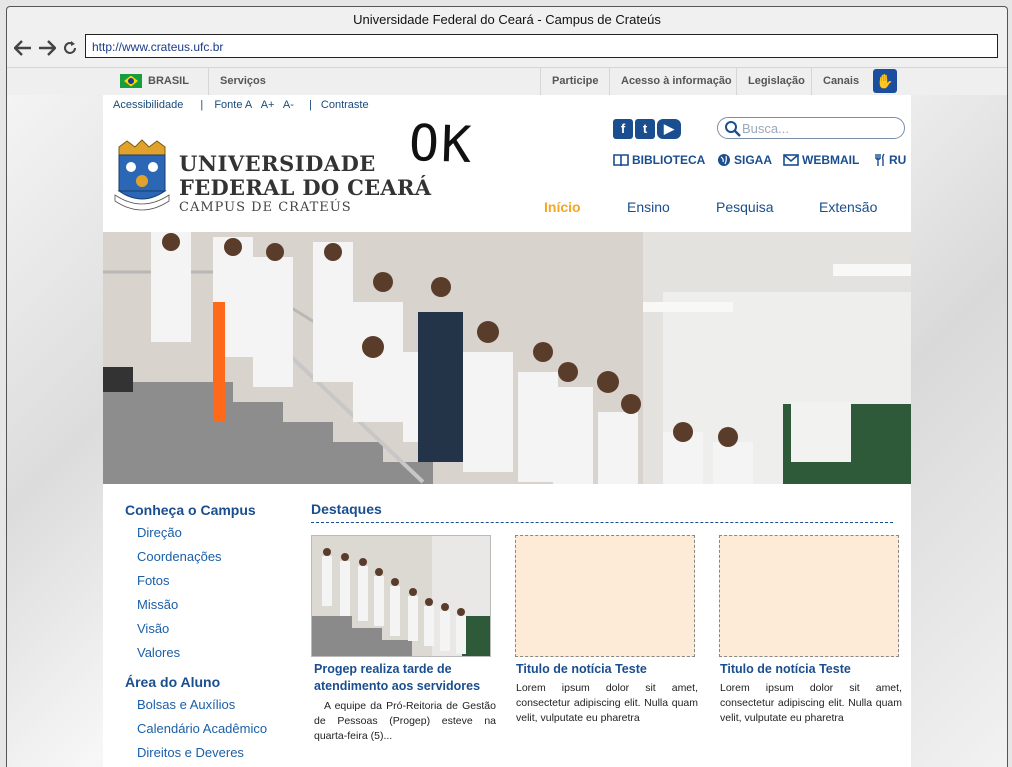 Image resolution: width=1012 pixels, height=767 pixels. What do you see at coordinates (623, 129) in the screenshot?
I see `facebook-icon: f` at bounding box center [623, 129].